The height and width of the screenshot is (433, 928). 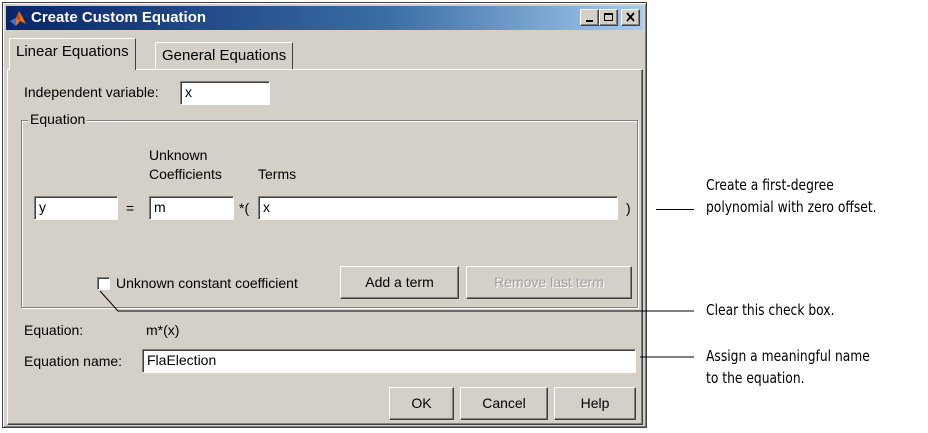 What do you see at coordinates (788, 356) in the screenshot?
I see `callout-equation-name-line1: Assign a meaningful name` at bounding box center [788, 356].